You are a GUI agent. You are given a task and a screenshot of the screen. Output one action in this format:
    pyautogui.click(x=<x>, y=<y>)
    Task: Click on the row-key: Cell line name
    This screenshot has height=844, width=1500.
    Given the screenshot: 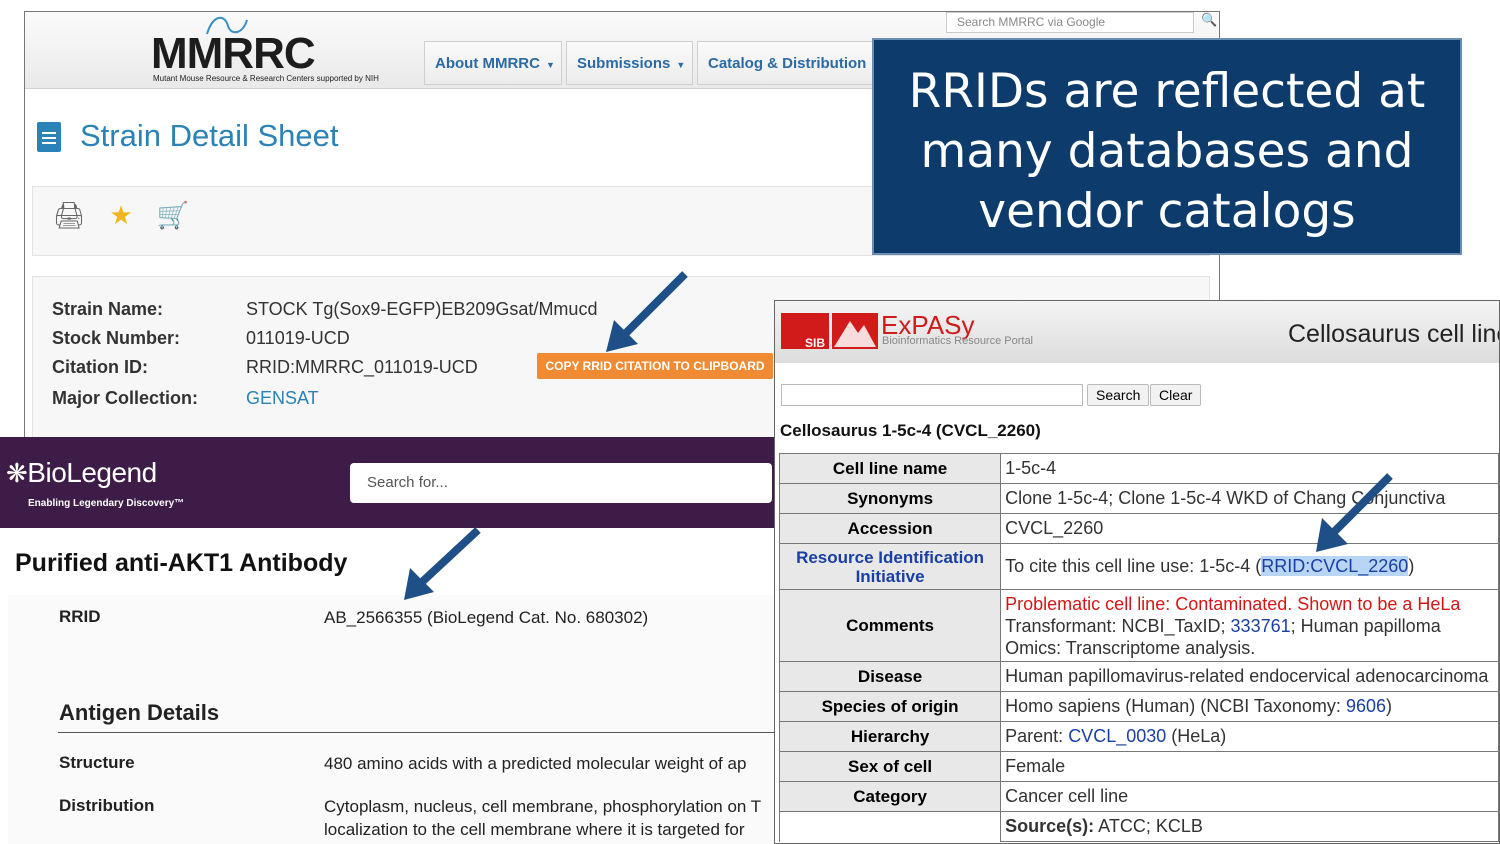 What is the action you would take?
    pyautogui.click(x=890, y=468)
    